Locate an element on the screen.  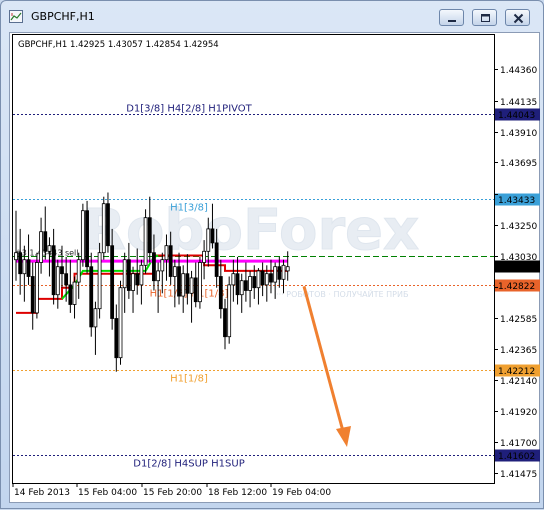
price-tick-label: 1.42140 is located at coordinates (518, 382).